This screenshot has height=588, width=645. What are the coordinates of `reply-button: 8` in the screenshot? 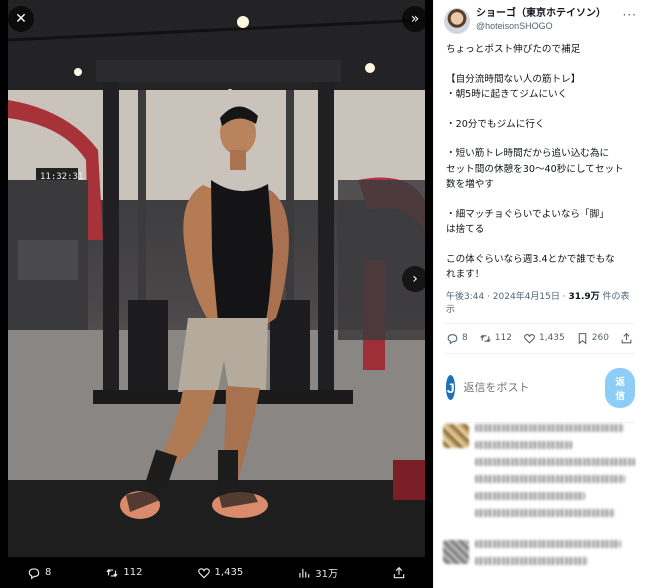 It's located at (457, 338).